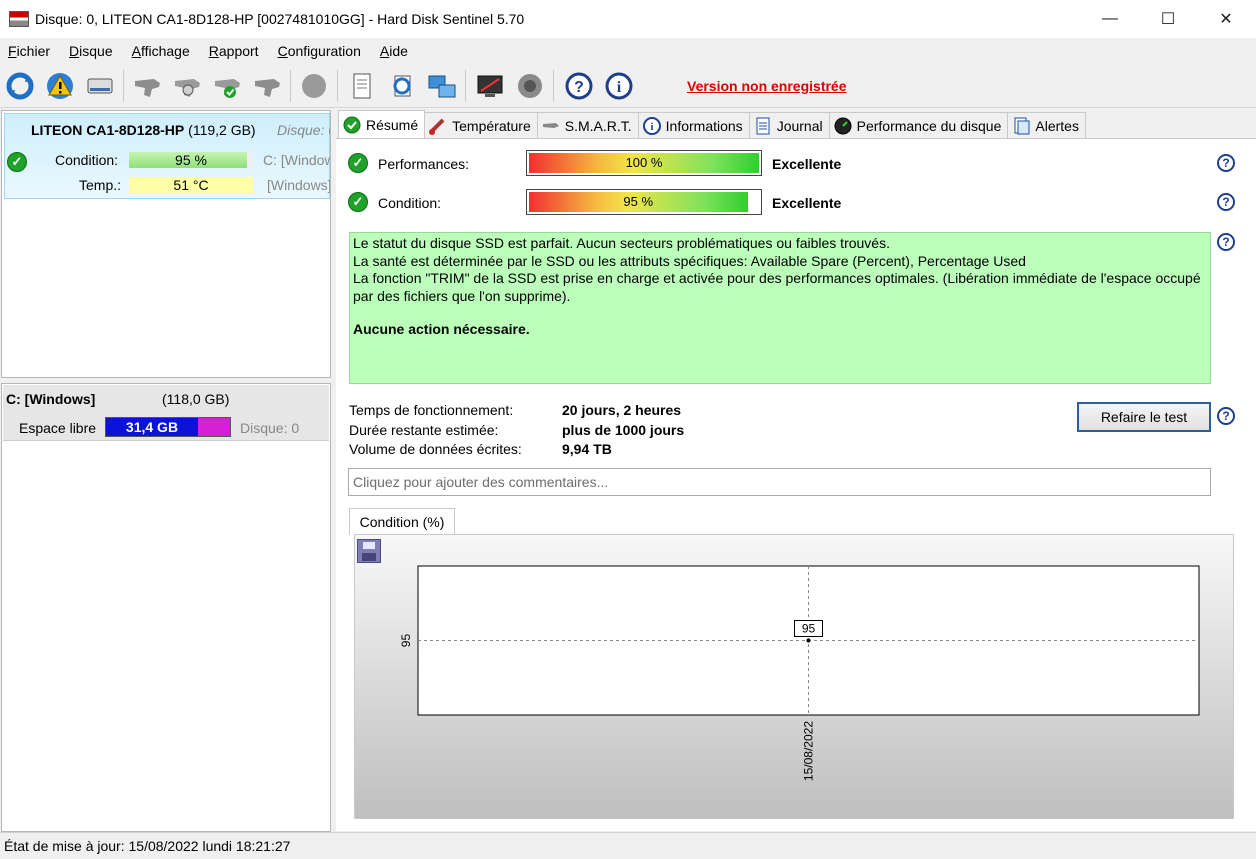 The width and height of the screenshot is (1256, 859). Describe the element at coordinates (19, 19) in the screenshot. I see `app-icon` at that location.